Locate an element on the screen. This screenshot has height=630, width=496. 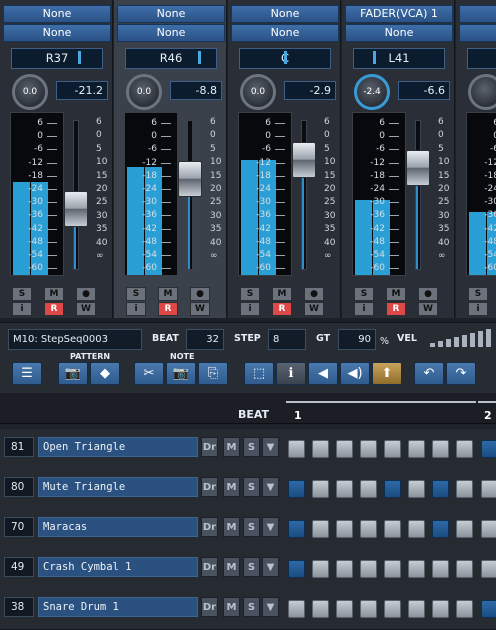
undo-icon: ↶ is located at coordinates (429, 373).